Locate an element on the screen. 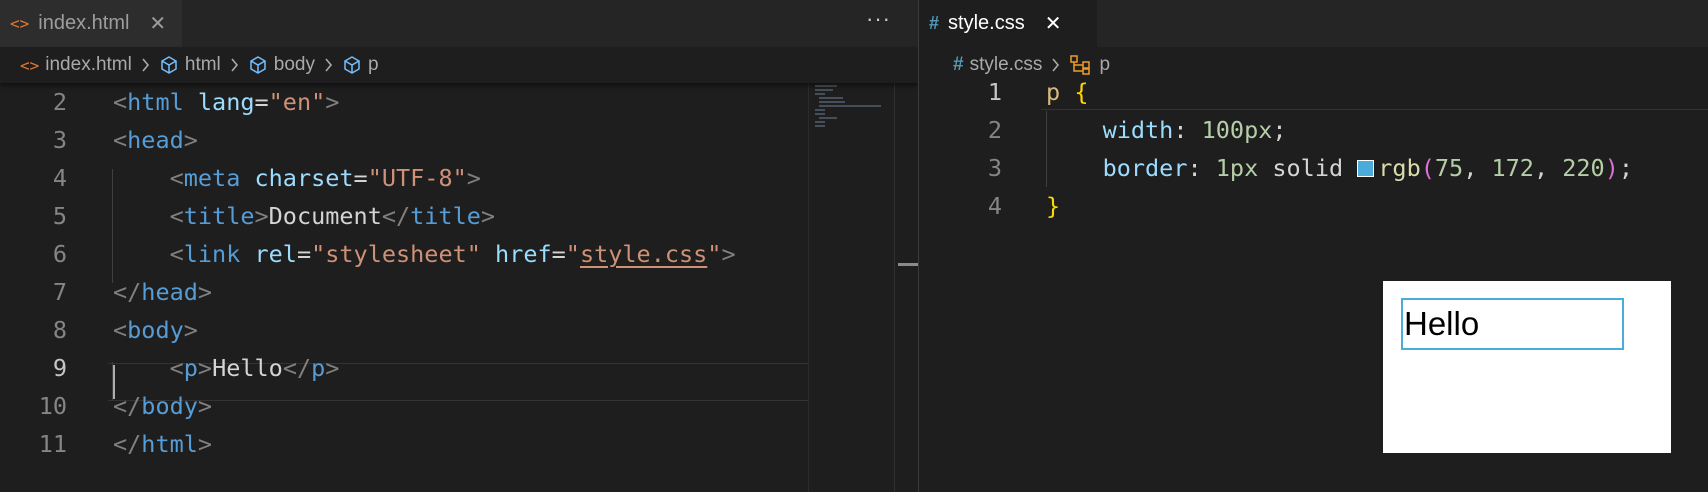 This screenshot has height=492, width=1708. line-number: 11 is located at coordinates (52, 444).